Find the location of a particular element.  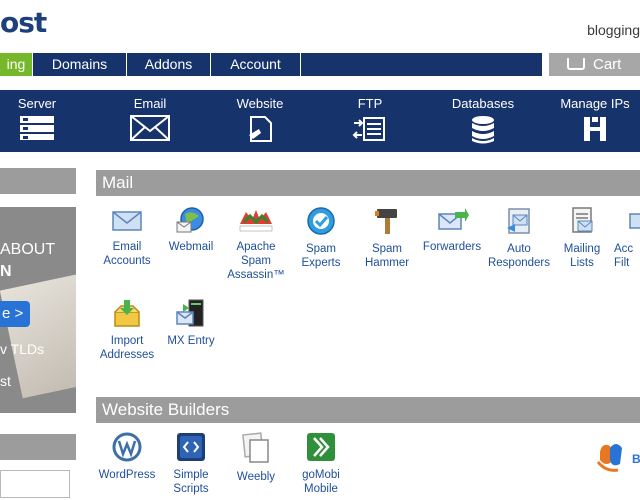

tab-account: Account is located at coordinates (256, 64).